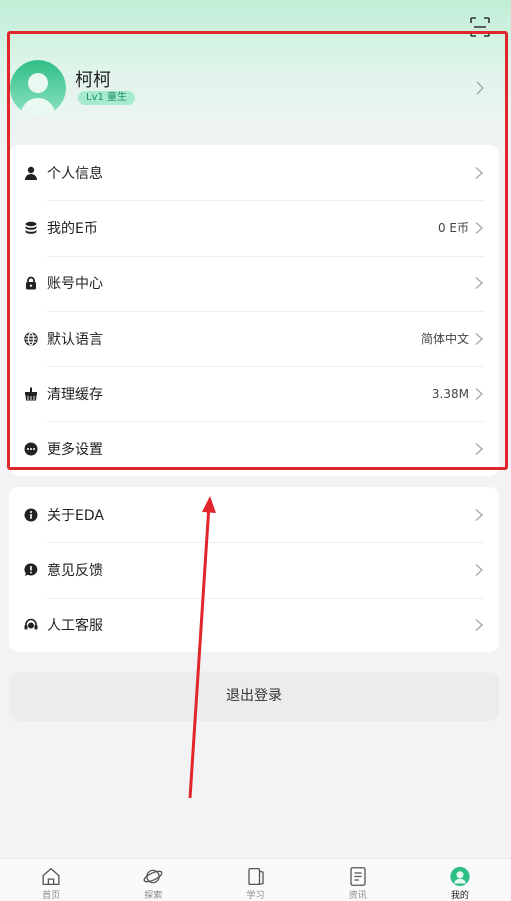  I want to click on tab-home: 首页, so click(51, 880).